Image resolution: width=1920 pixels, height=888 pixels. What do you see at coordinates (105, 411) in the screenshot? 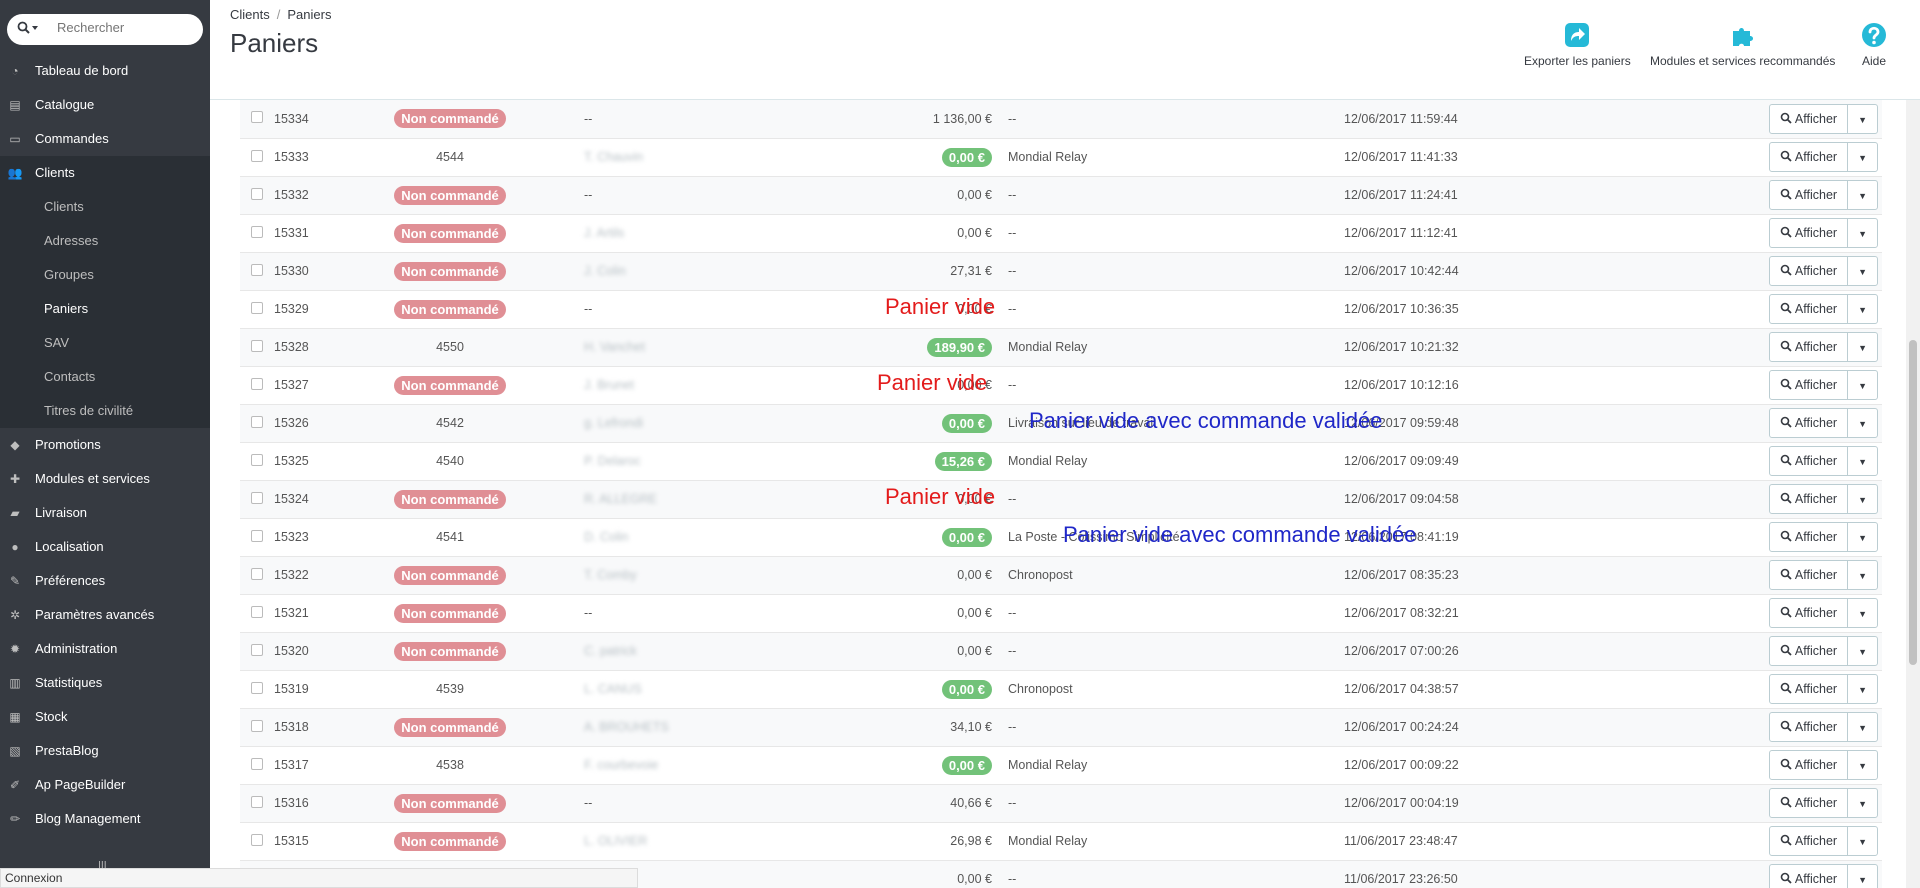
I see `sidebar-item-sub-titres-de-civilite: Titres de civilité` at bounding box center [105, 411].